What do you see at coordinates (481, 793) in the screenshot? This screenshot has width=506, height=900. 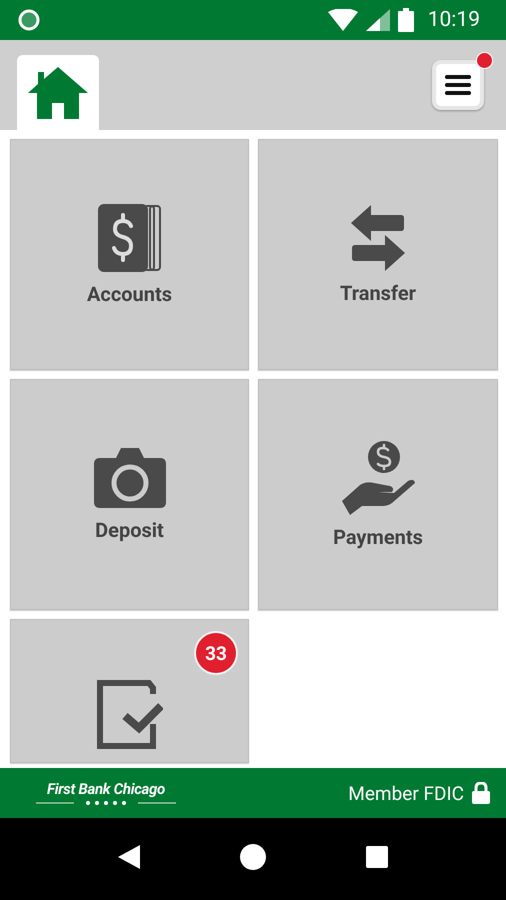 I see `lock-icon` at bounding box center [481, 793].